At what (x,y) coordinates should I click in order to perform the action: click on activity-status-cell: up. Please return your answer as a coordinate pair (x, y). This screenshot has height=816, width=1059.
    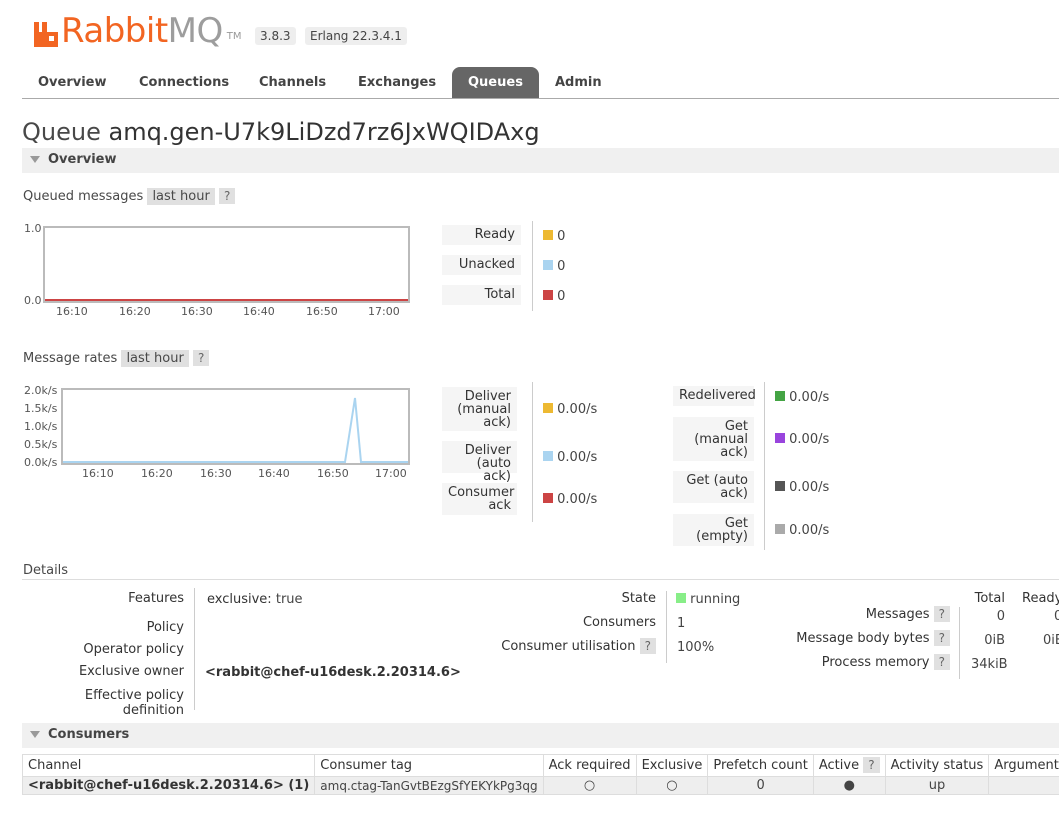
    Looking at the image, I should click on (937, 785).